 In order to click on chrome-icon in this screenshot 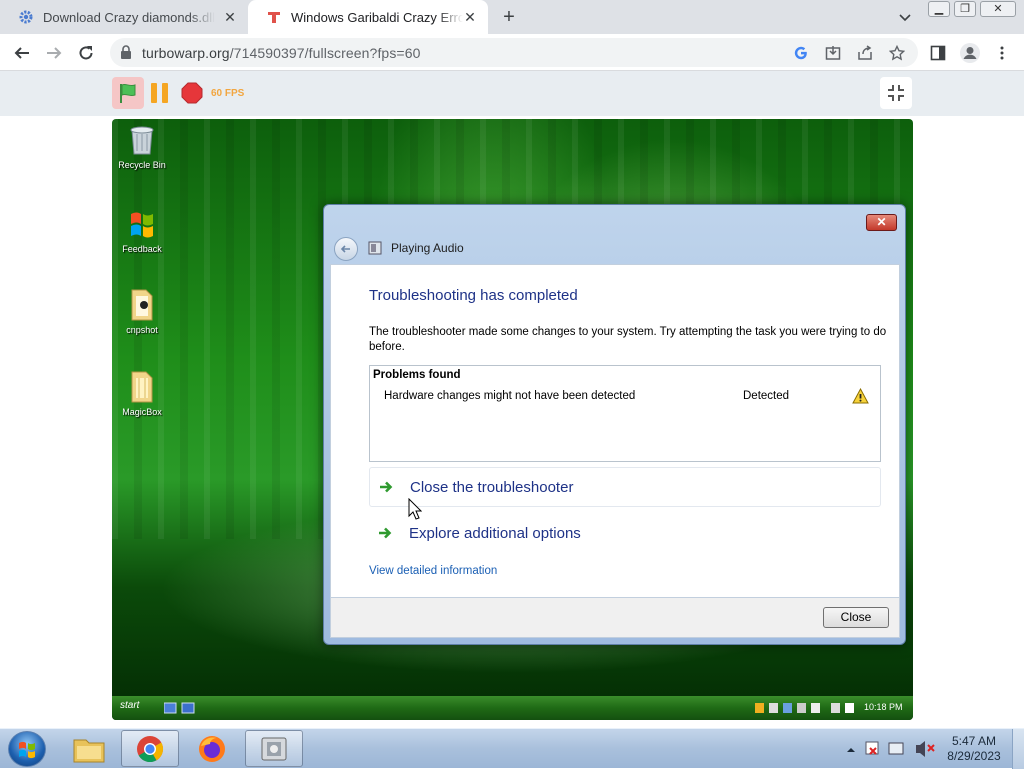, I will do `click(150, 748)`.